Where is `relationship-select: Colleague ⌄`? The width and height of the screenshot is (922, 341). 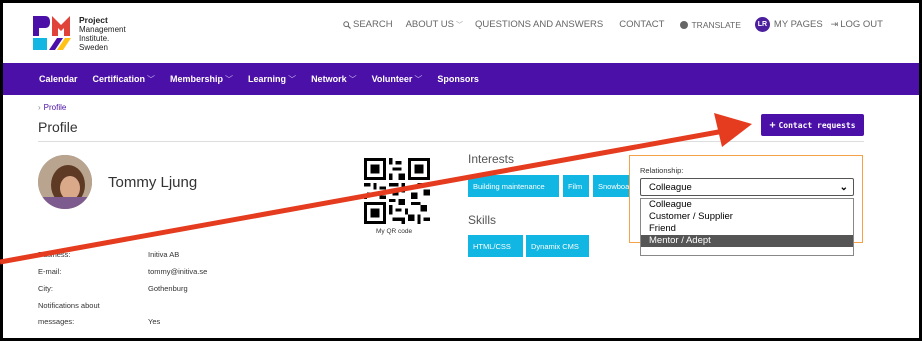
relationship-select: Colleague ⌄ is located at coordinates (747, 187).